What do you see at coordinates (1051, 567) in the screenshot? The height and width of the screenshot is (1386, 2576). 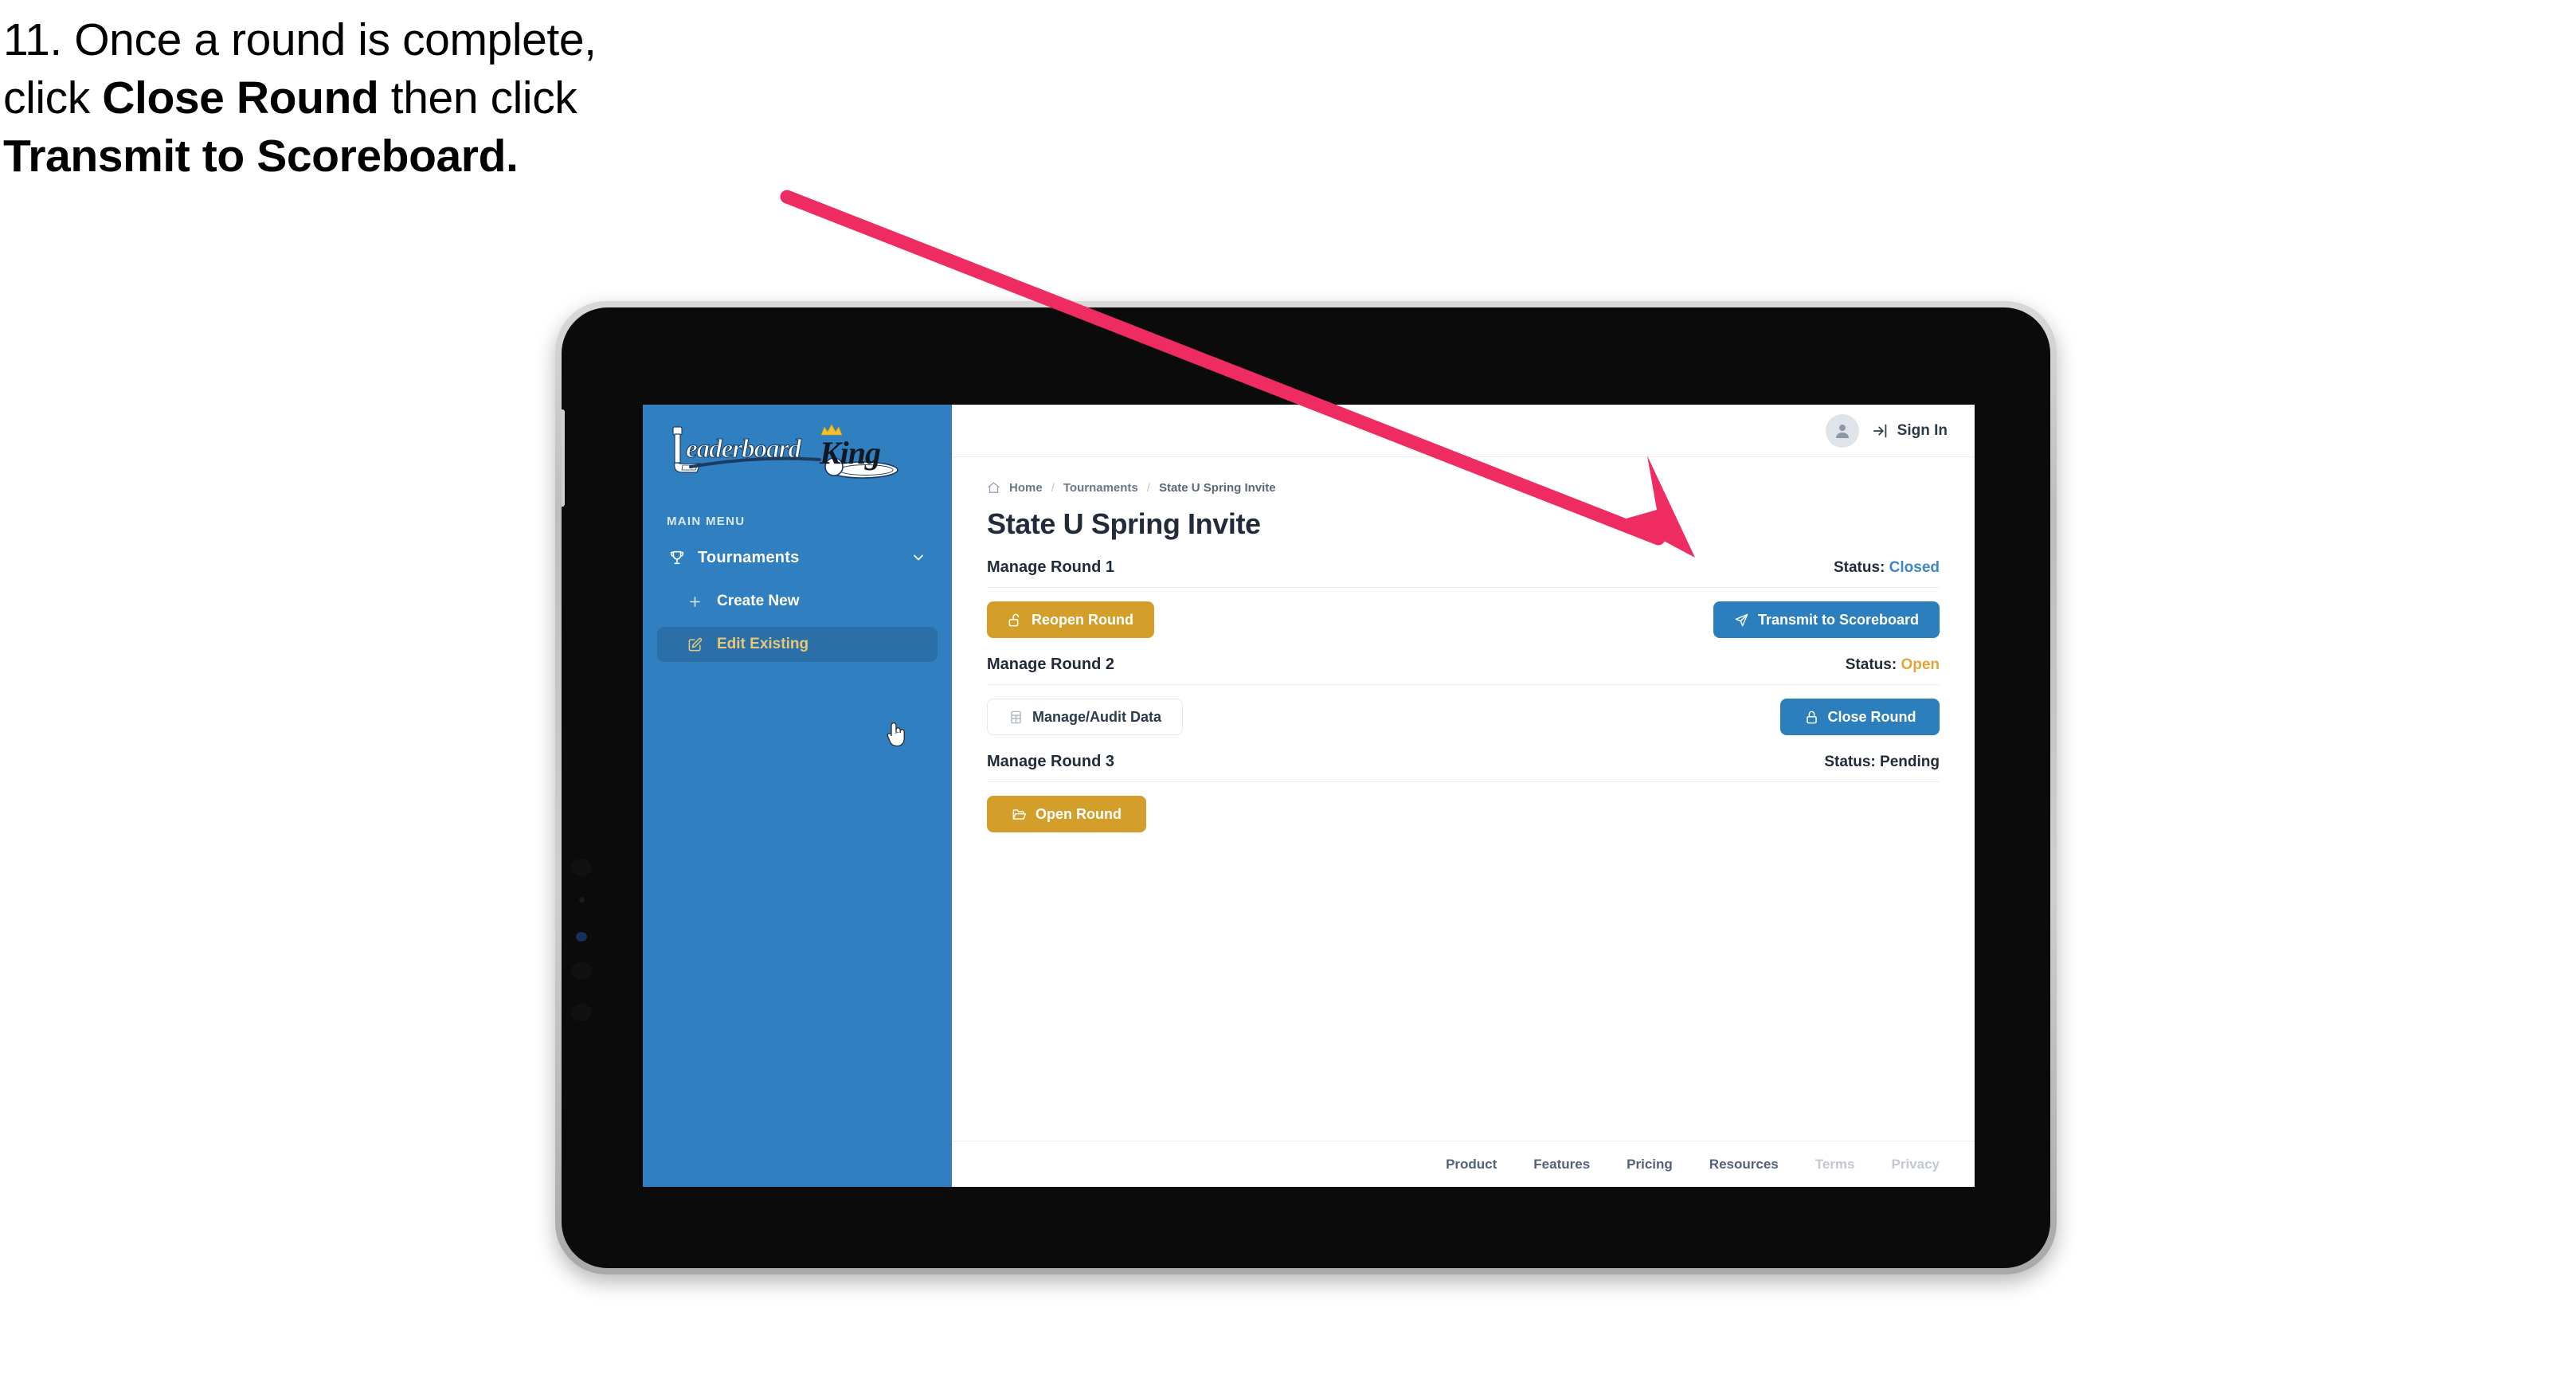 I see `round-title: Manage Round 1` at bounding box center [1051, 567].